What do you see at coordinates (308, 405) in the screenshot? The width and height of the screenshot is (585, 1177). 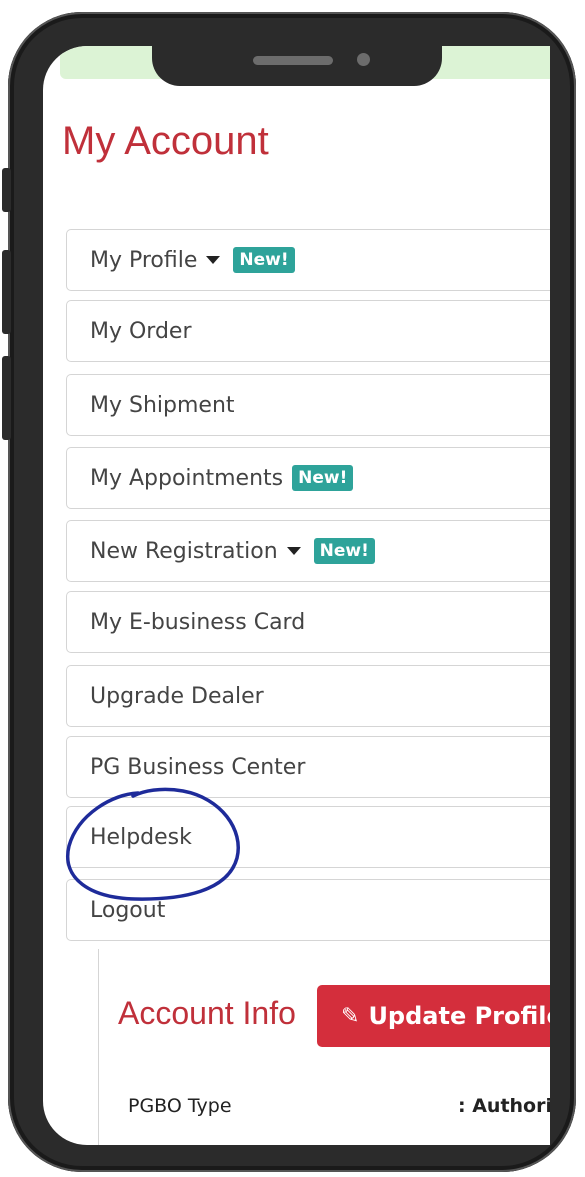 I see `menu-item-my-shipment: My Shipment` at bounding box center [308, 405].